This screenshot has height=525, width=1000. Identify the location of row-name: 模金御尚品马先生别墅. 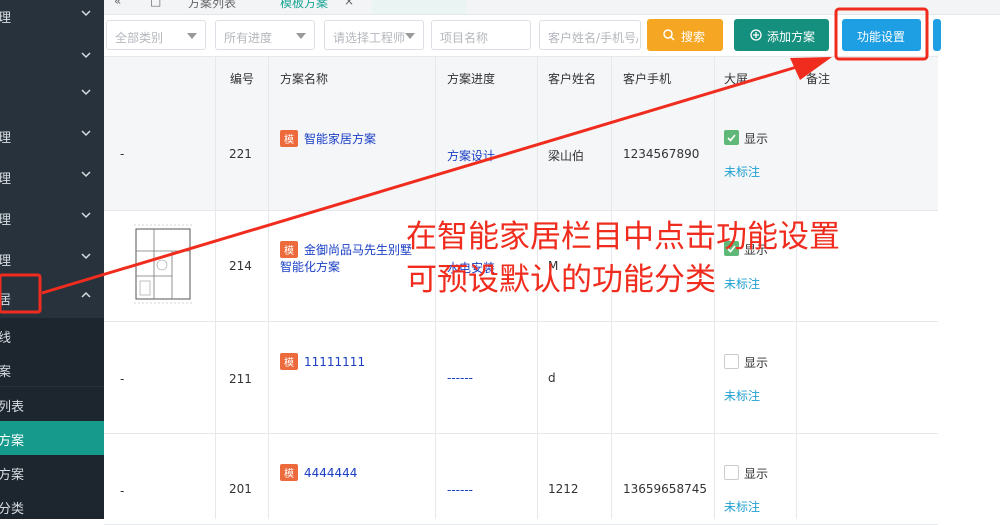
(346, 249).